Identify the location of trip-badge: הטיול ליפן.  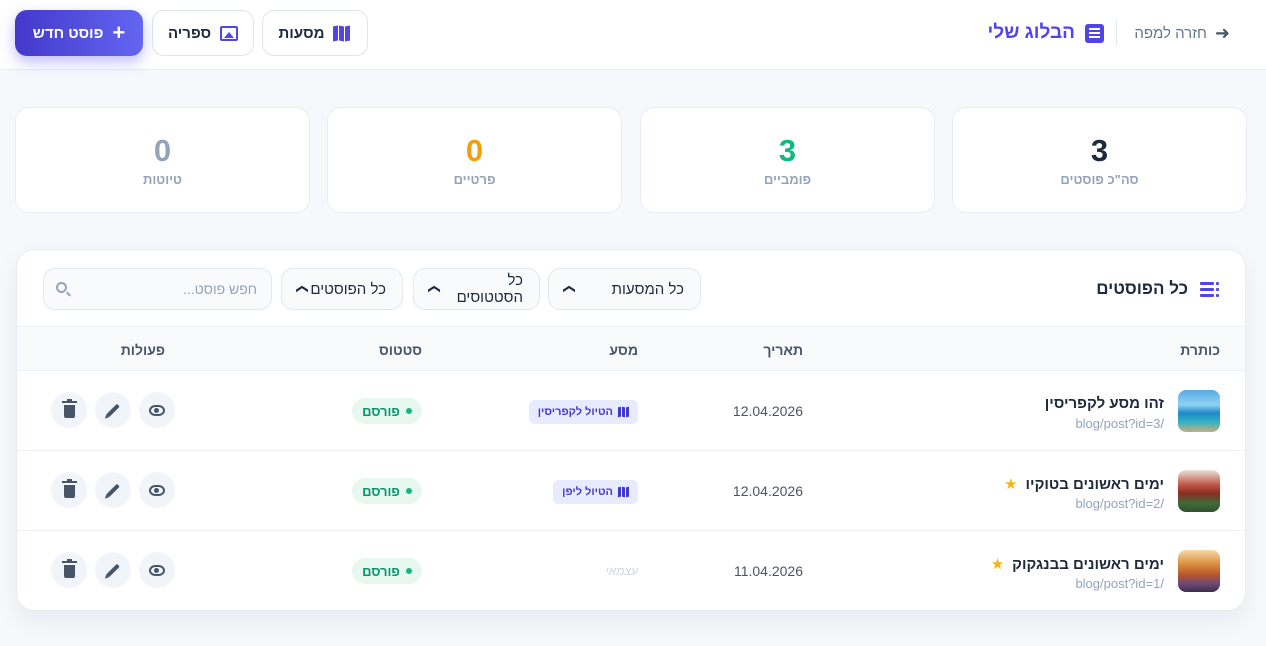
(595, 492).